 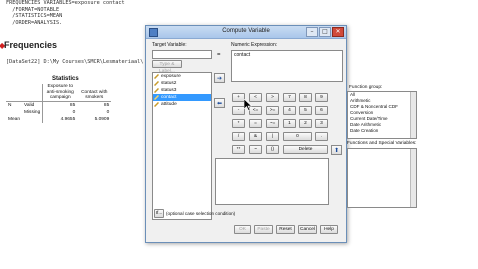 What do you see at coordinates (285, 229) in the screenshot?
I see `reset-button: Reset` at bounding box center [285, 229].